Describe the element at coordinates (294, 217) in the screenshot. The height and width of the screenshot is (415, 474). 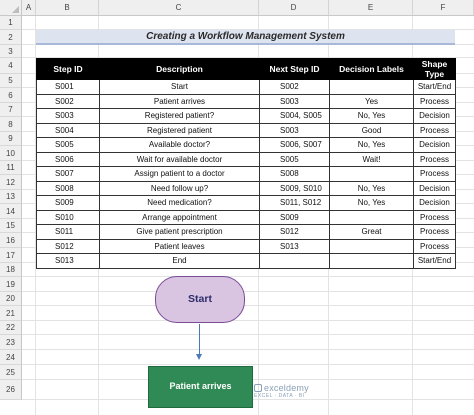
I see `cell-next-step-id: S009` at that location.